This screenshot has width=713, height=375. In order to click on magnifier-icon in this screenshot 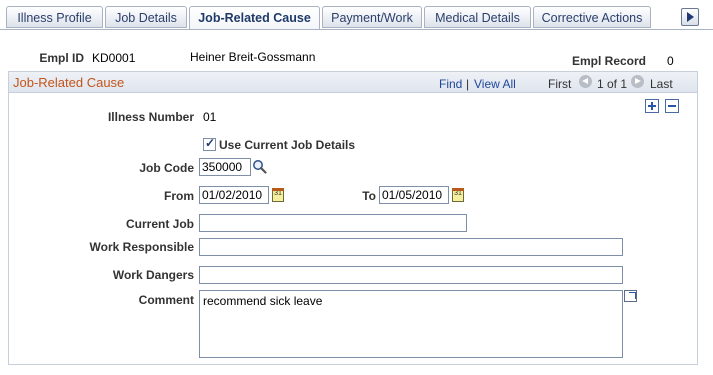, I will do `click(259, 166)`.